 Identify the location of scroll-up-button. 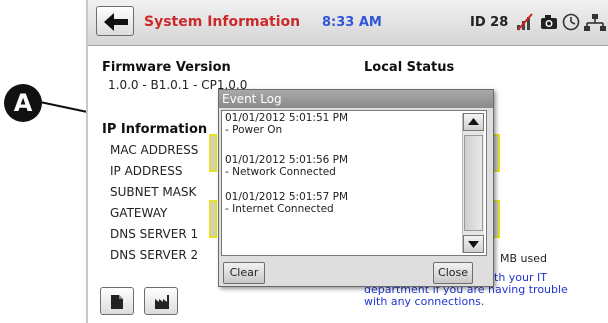
(473, 122).